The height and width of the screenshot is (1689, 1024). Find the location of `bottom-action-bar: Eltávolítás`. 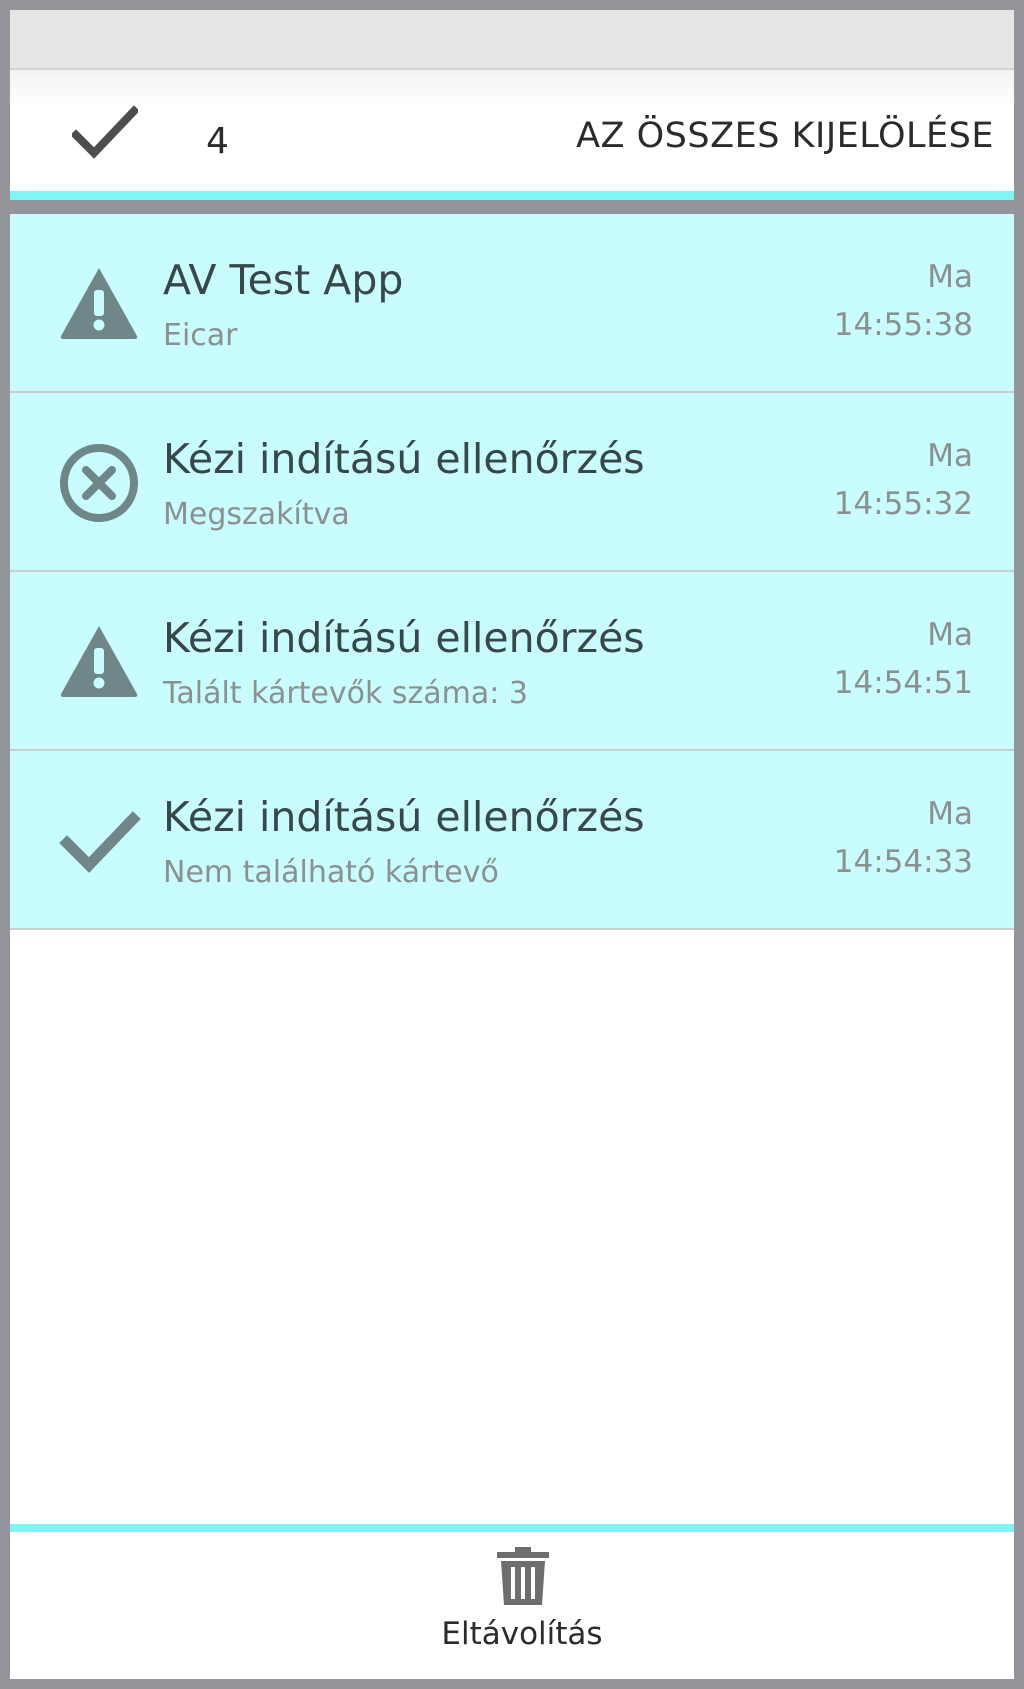

bottom-action-bar: Eltávolítás is located at coordinates (512, 1605).